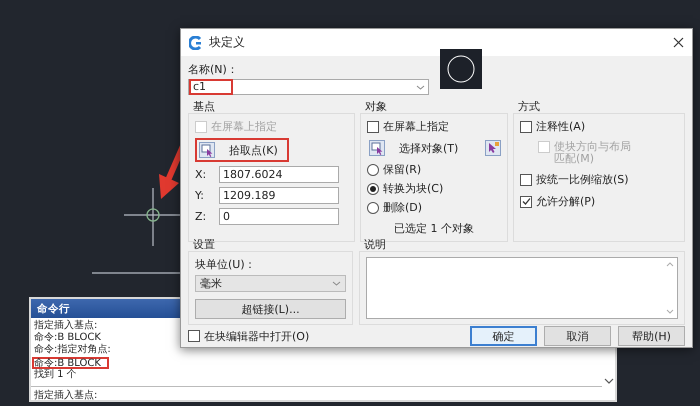 The width and height of the screenshot is (700, 406). What do you see at coordinates (561, 126) in the screenshot?
I see `checkbox-label: 注释性(A)` at bounding box center [561, 126].